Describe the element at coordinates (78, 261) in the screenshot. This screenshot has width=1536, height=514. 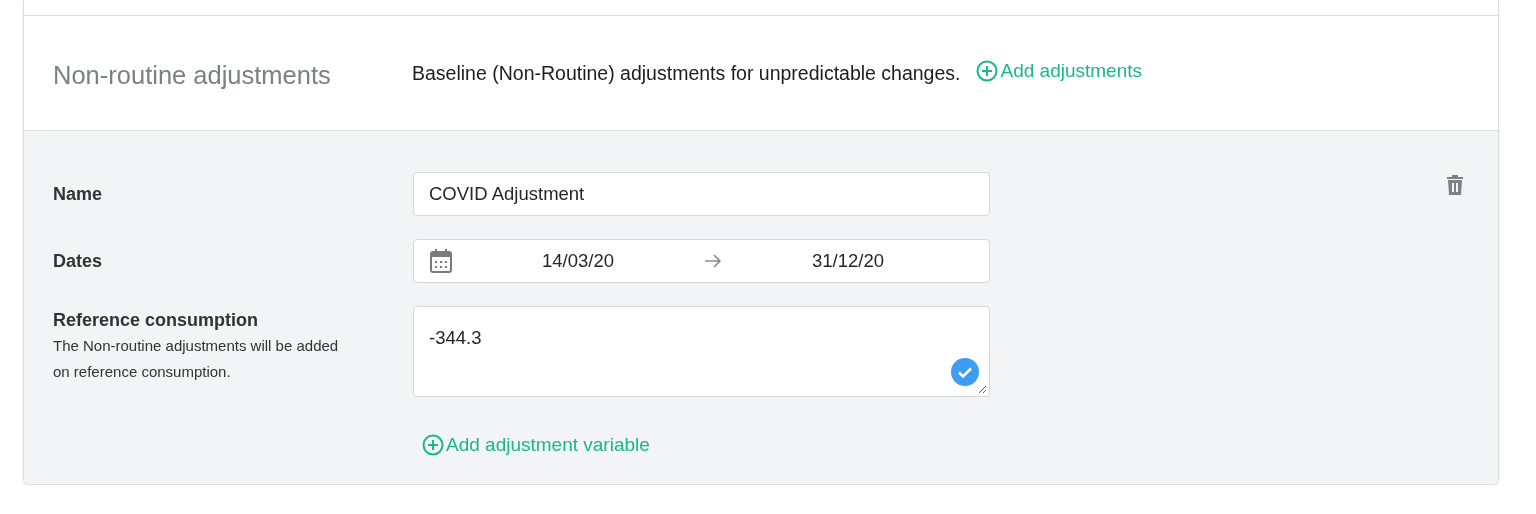
I see `field-label: Dates` at that location.